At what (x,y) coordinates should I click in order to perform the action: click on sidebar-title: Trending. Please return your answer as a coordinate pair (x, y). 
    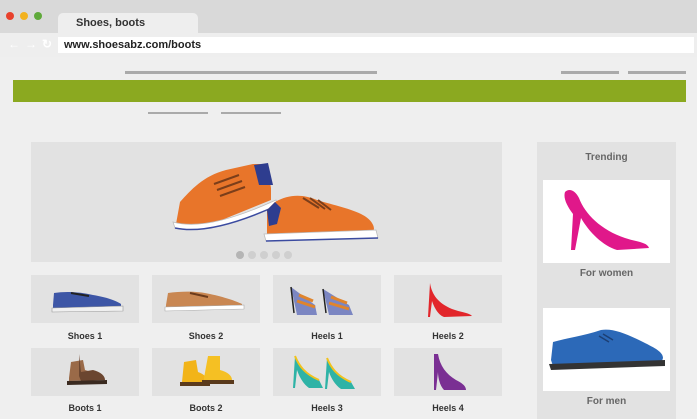
    Looking at the image, I should click on (606, 157).